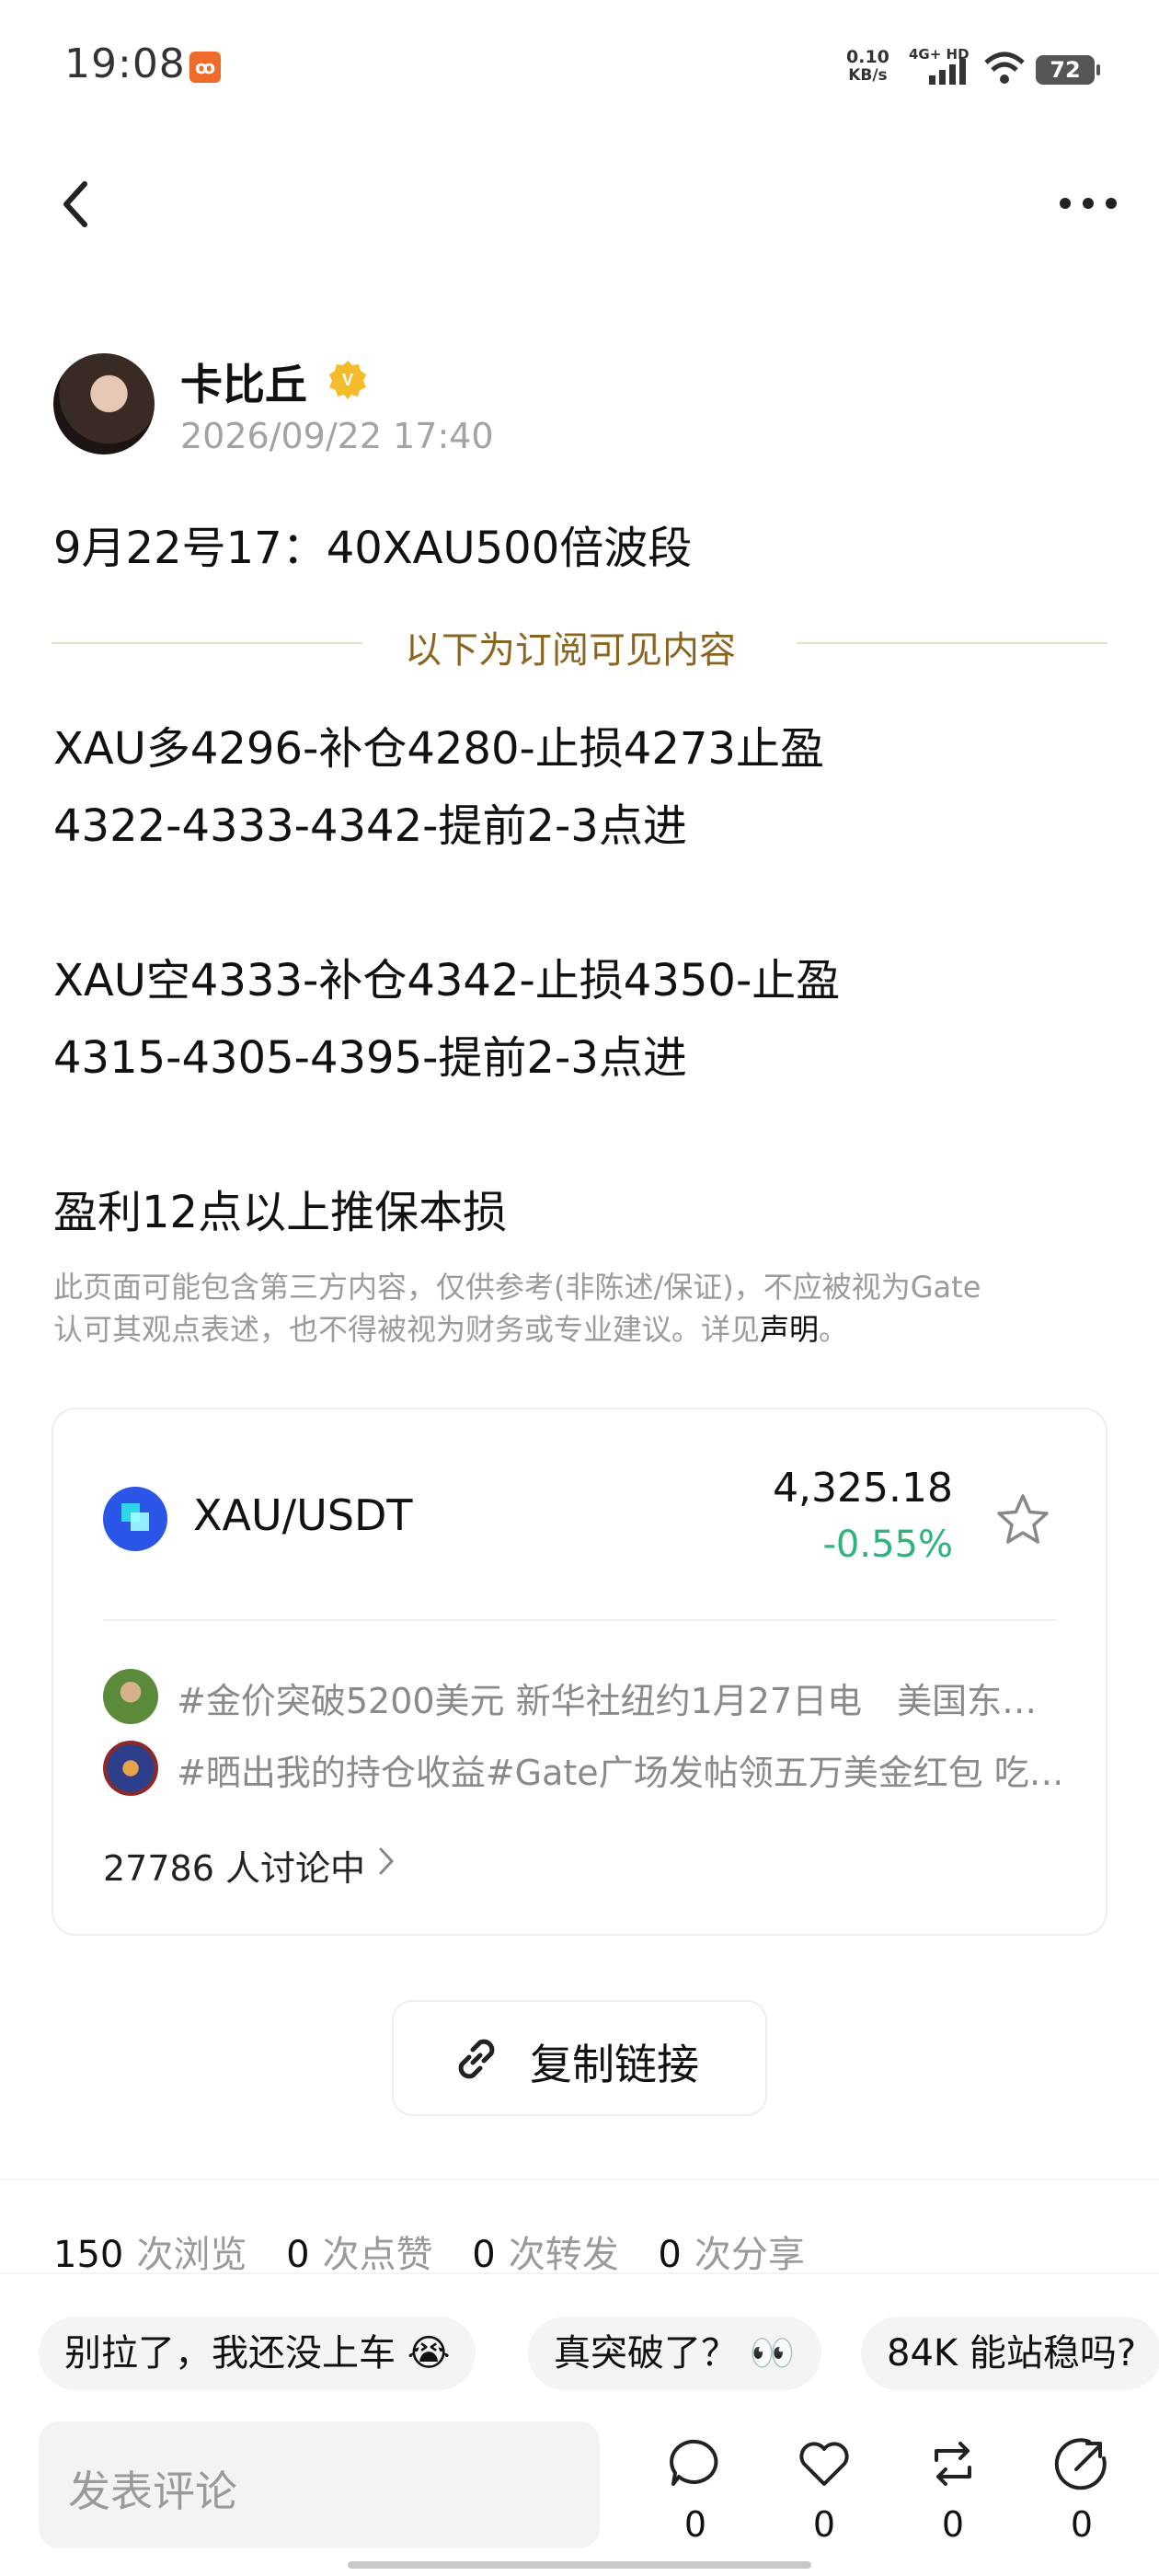 This screenshot has height=2576, width=1159. Describe the element at coordinates (953, 2463) in the screenshot. I see `repost-icon` at that location.